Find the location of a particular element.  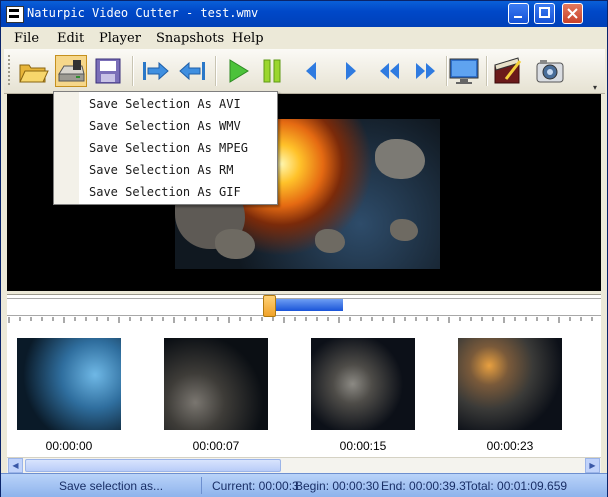

status-total: Total: 00:01:09.659 is located at coordinates (516, 486).